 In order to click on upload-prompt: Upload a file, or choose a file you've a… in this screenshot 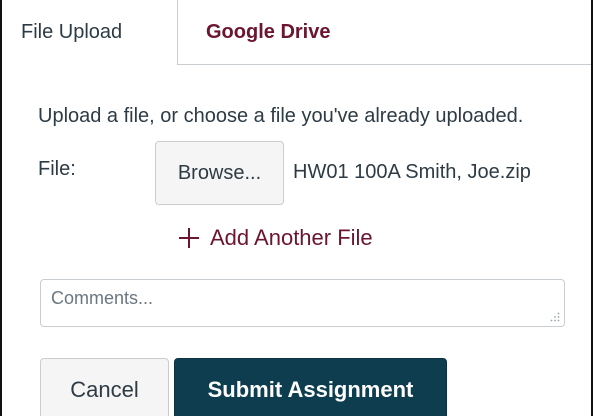, I will do `click(281, 116)`.